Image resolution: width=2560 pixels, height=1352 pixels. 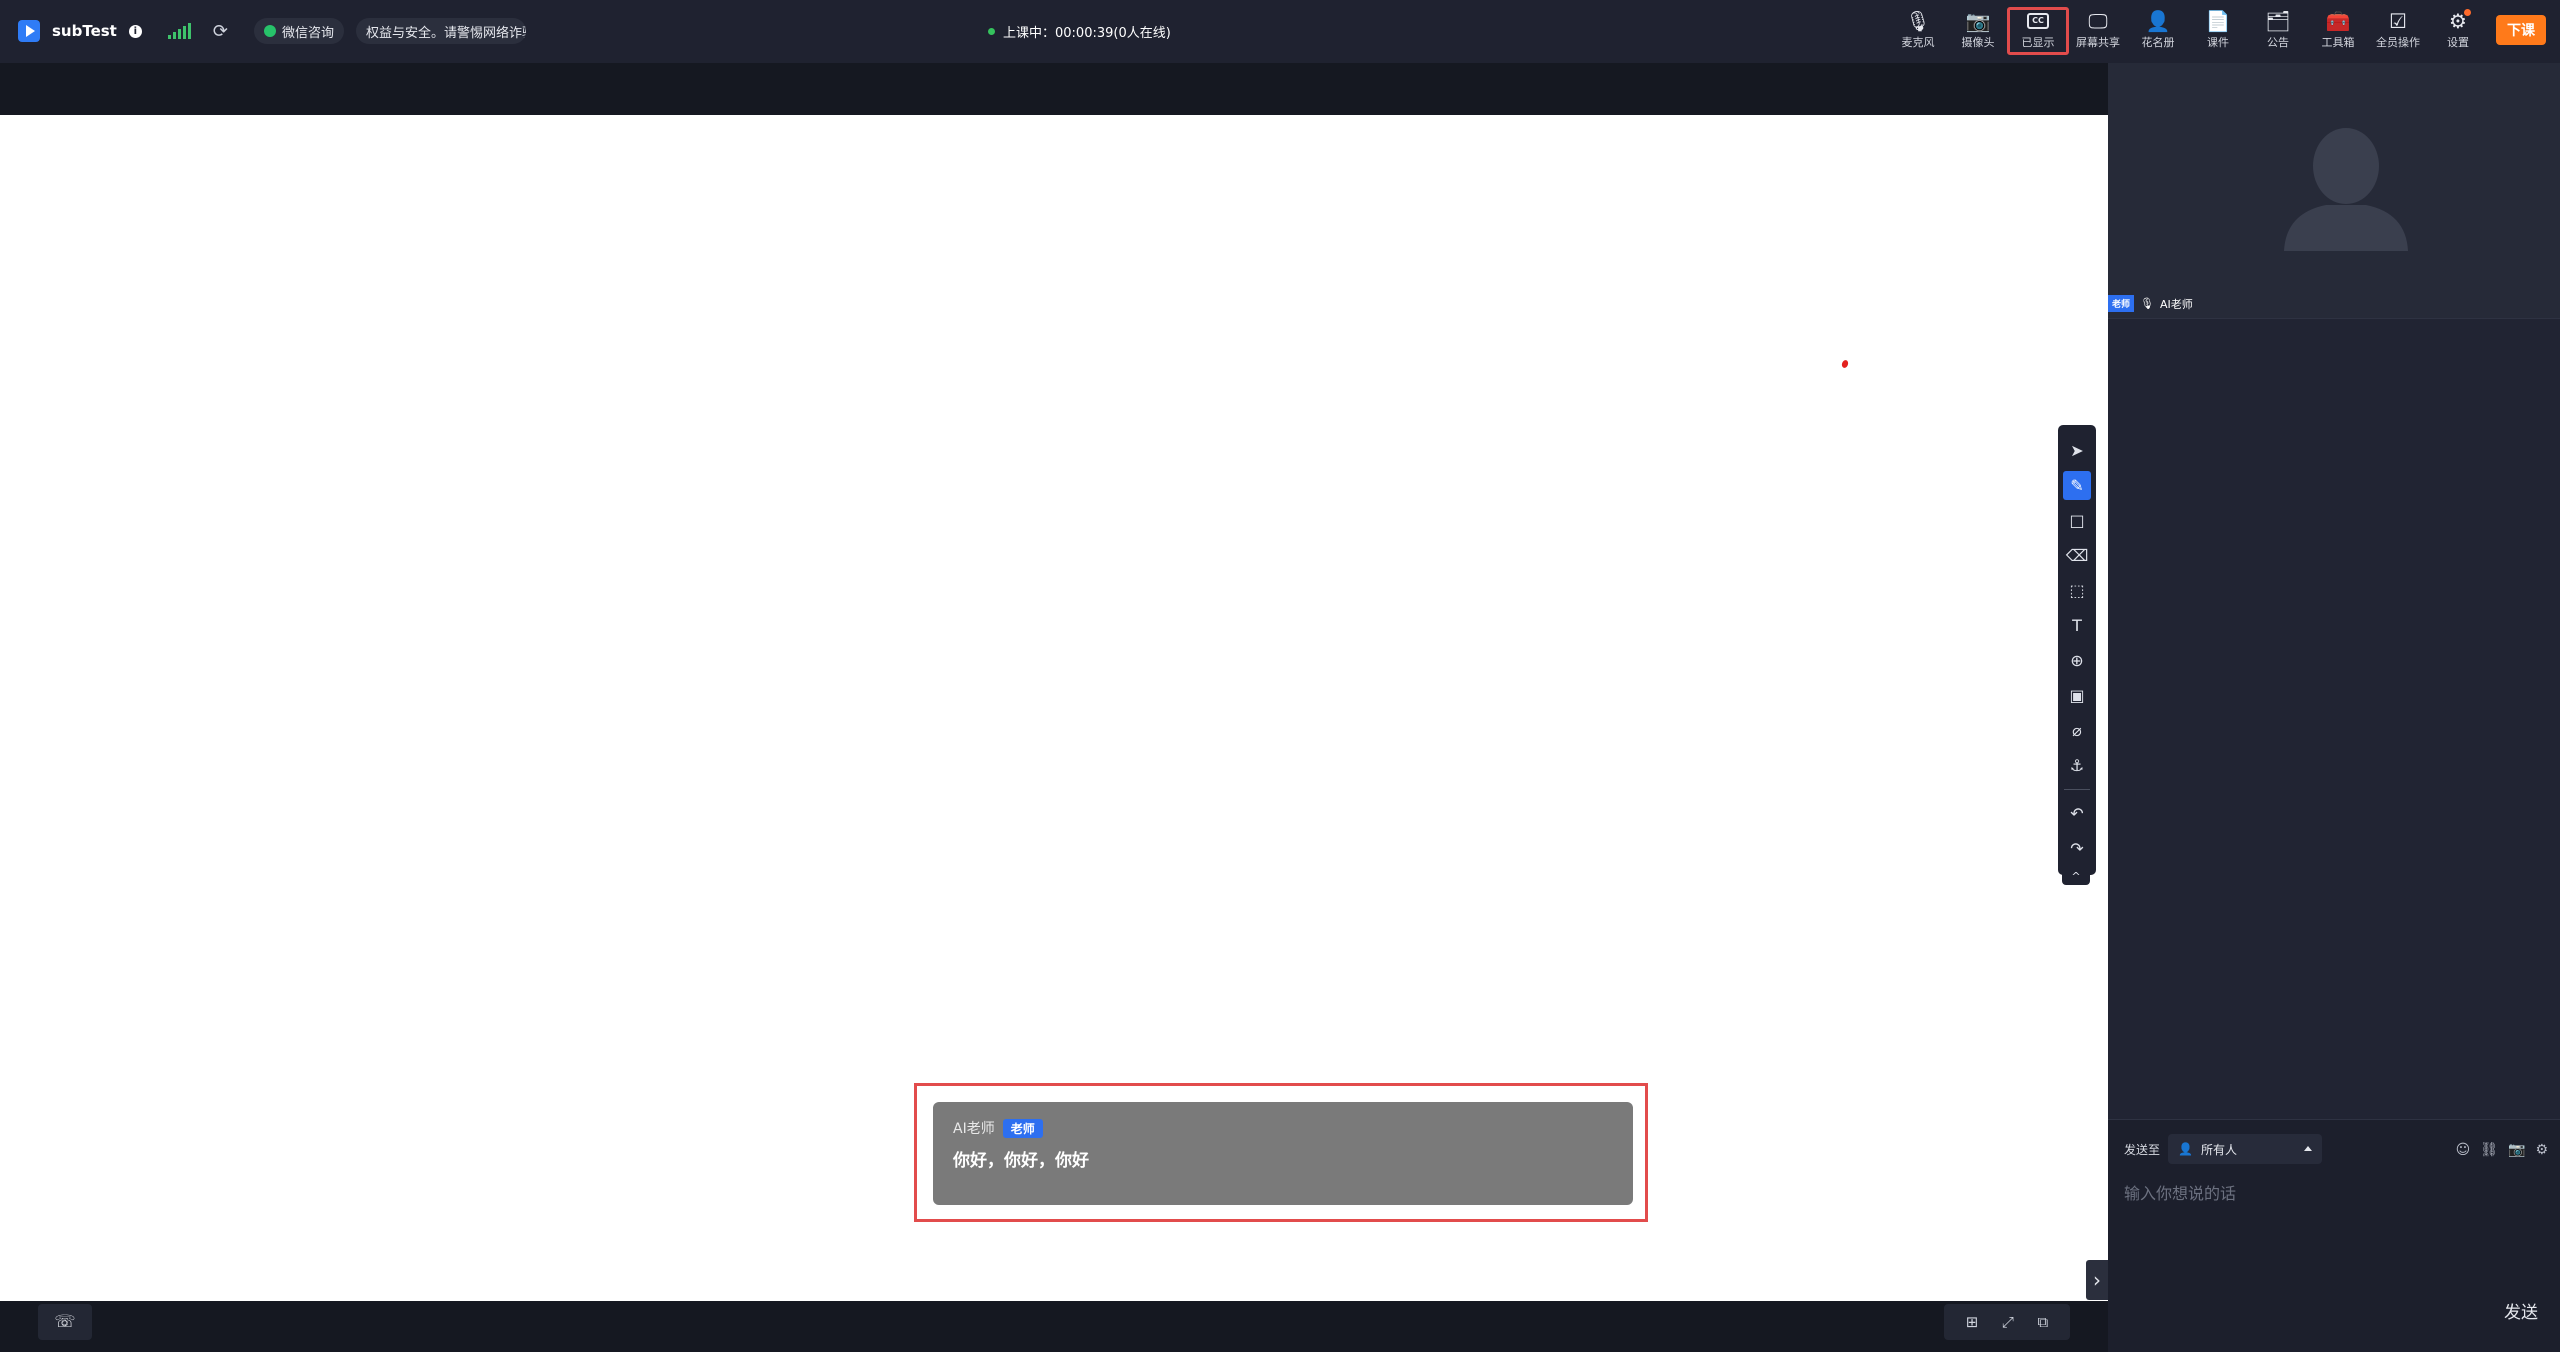 What do you see at coordinates (2278, 21) in the screenshot?
I see `announcement-icon: 🗂` at bounding box center [2278, 21].